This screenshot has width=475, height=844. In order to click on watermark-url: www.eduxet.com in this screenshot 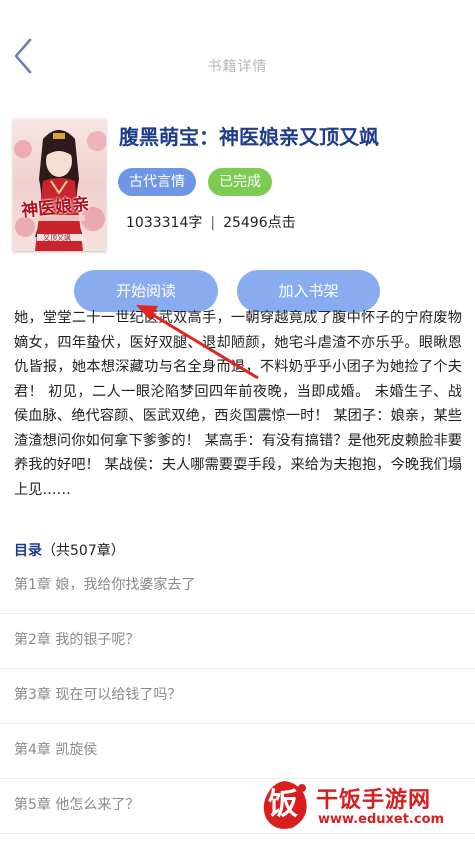, I will do `click(381, 819)`.